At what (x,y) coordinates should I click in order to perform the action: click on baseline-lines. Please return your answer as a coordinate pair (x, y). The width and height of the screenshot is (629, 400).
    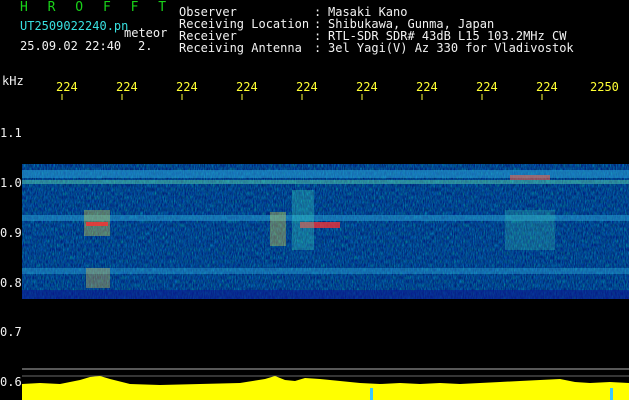
    Looking at the image, I should click on (325, 372).